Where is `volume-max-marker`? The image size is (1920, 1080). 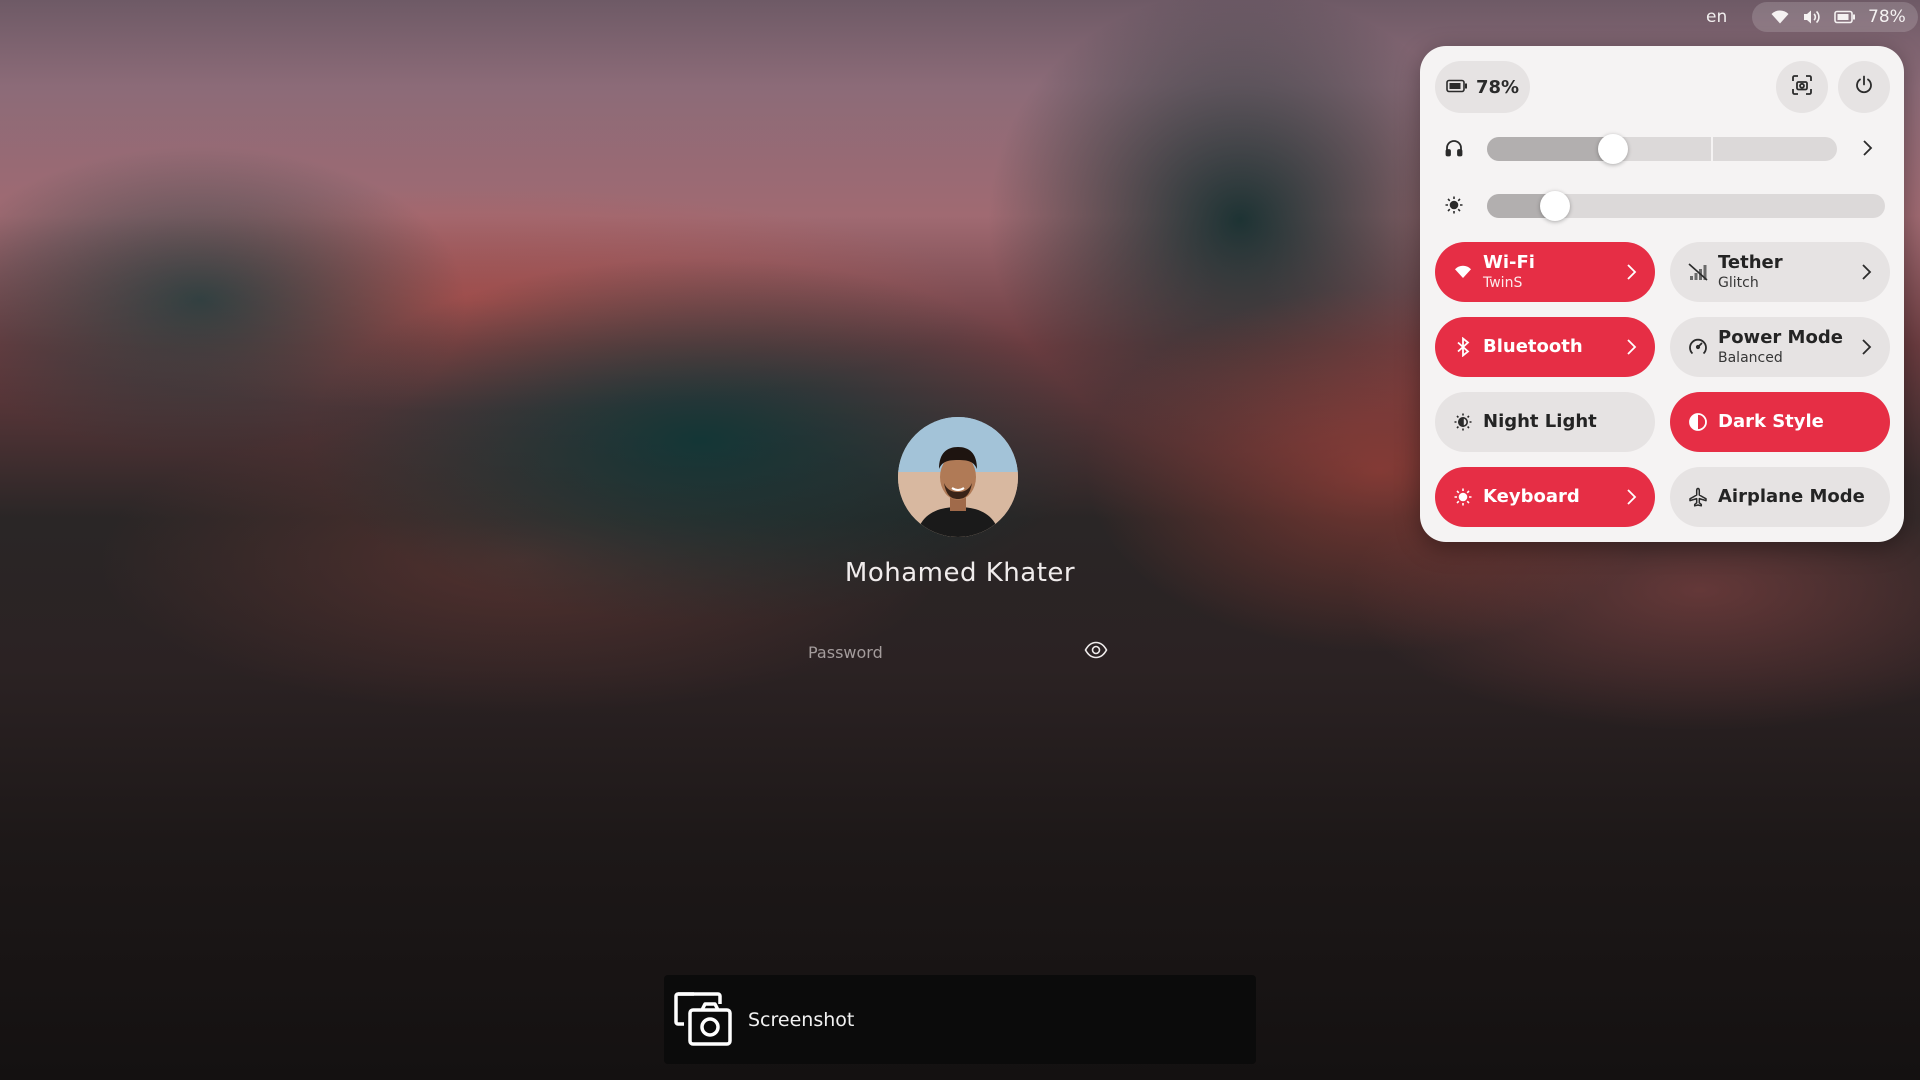 volume-max-marker is located at coordinates (1712, 149).